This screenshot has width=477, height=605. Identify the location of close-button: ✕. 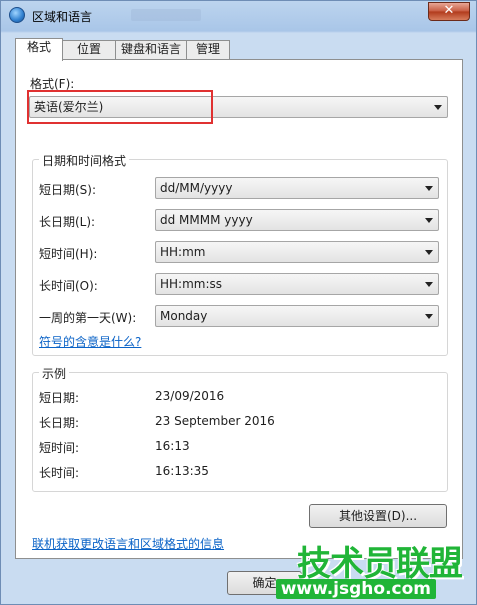
(449, 11).